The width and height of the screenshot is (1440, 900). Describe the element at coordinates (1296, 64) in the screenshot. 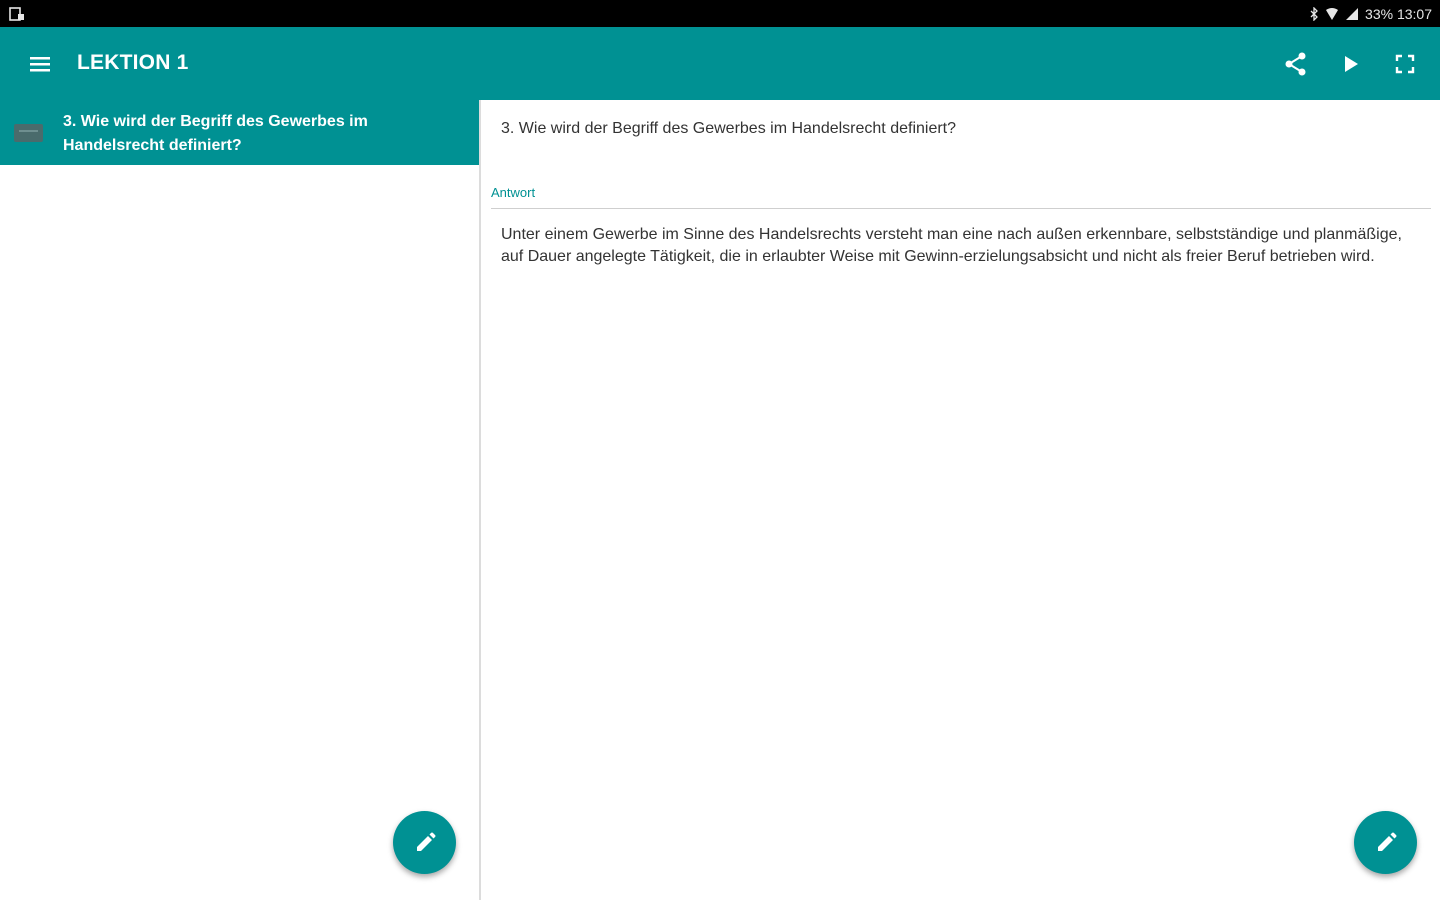

I see `share-icon` at that location.